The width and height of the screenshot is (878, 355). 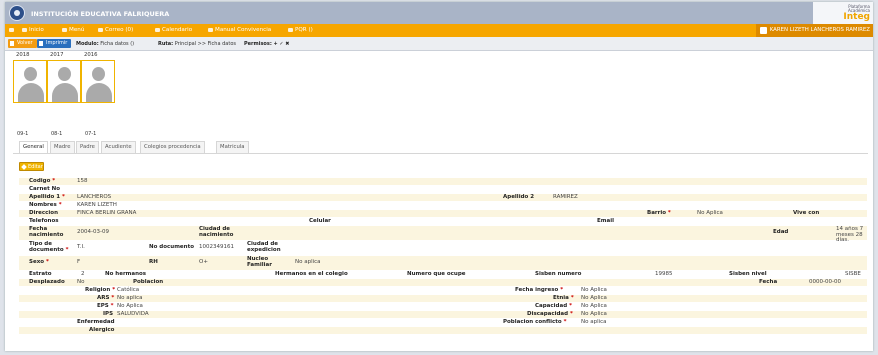 I want to click on eps-value: No Aplica, so click(x=130, y=306).